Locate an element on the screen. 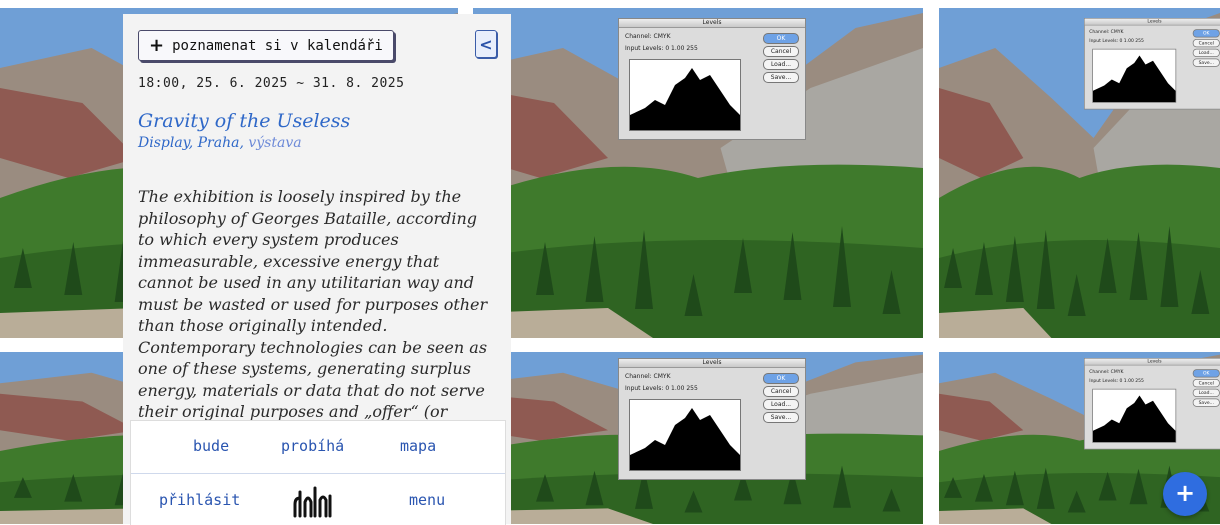  nav-row-top: bude probíhá mapa is located at coordinates (318, 447).